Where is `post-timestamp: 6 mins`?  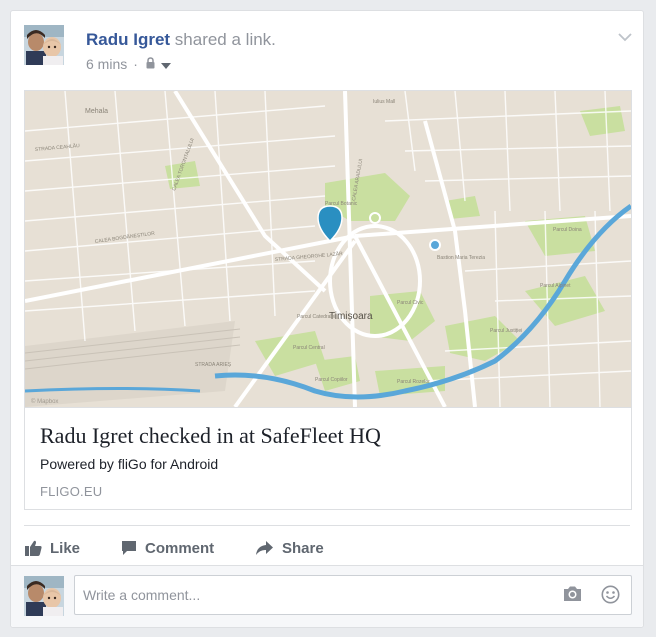 post-timestamp: 6 mins is located at coordinates (106, 64).